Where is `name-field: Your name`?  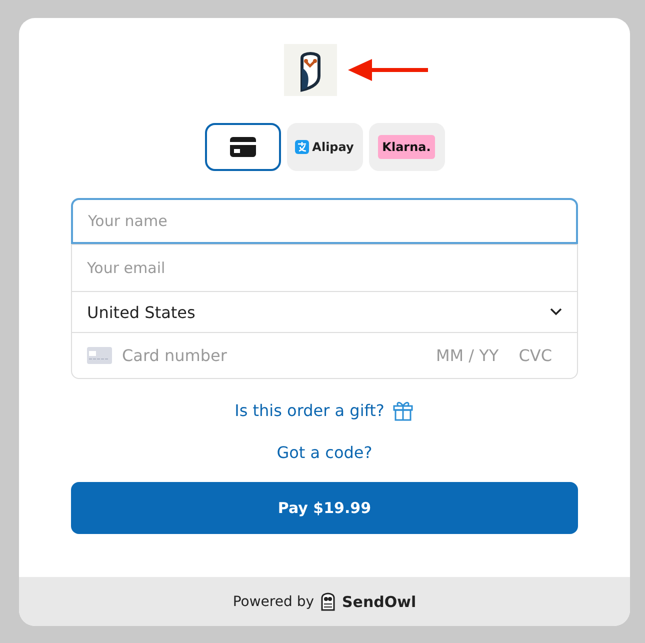 name-field: Your name is located at coordinates (324, 221).